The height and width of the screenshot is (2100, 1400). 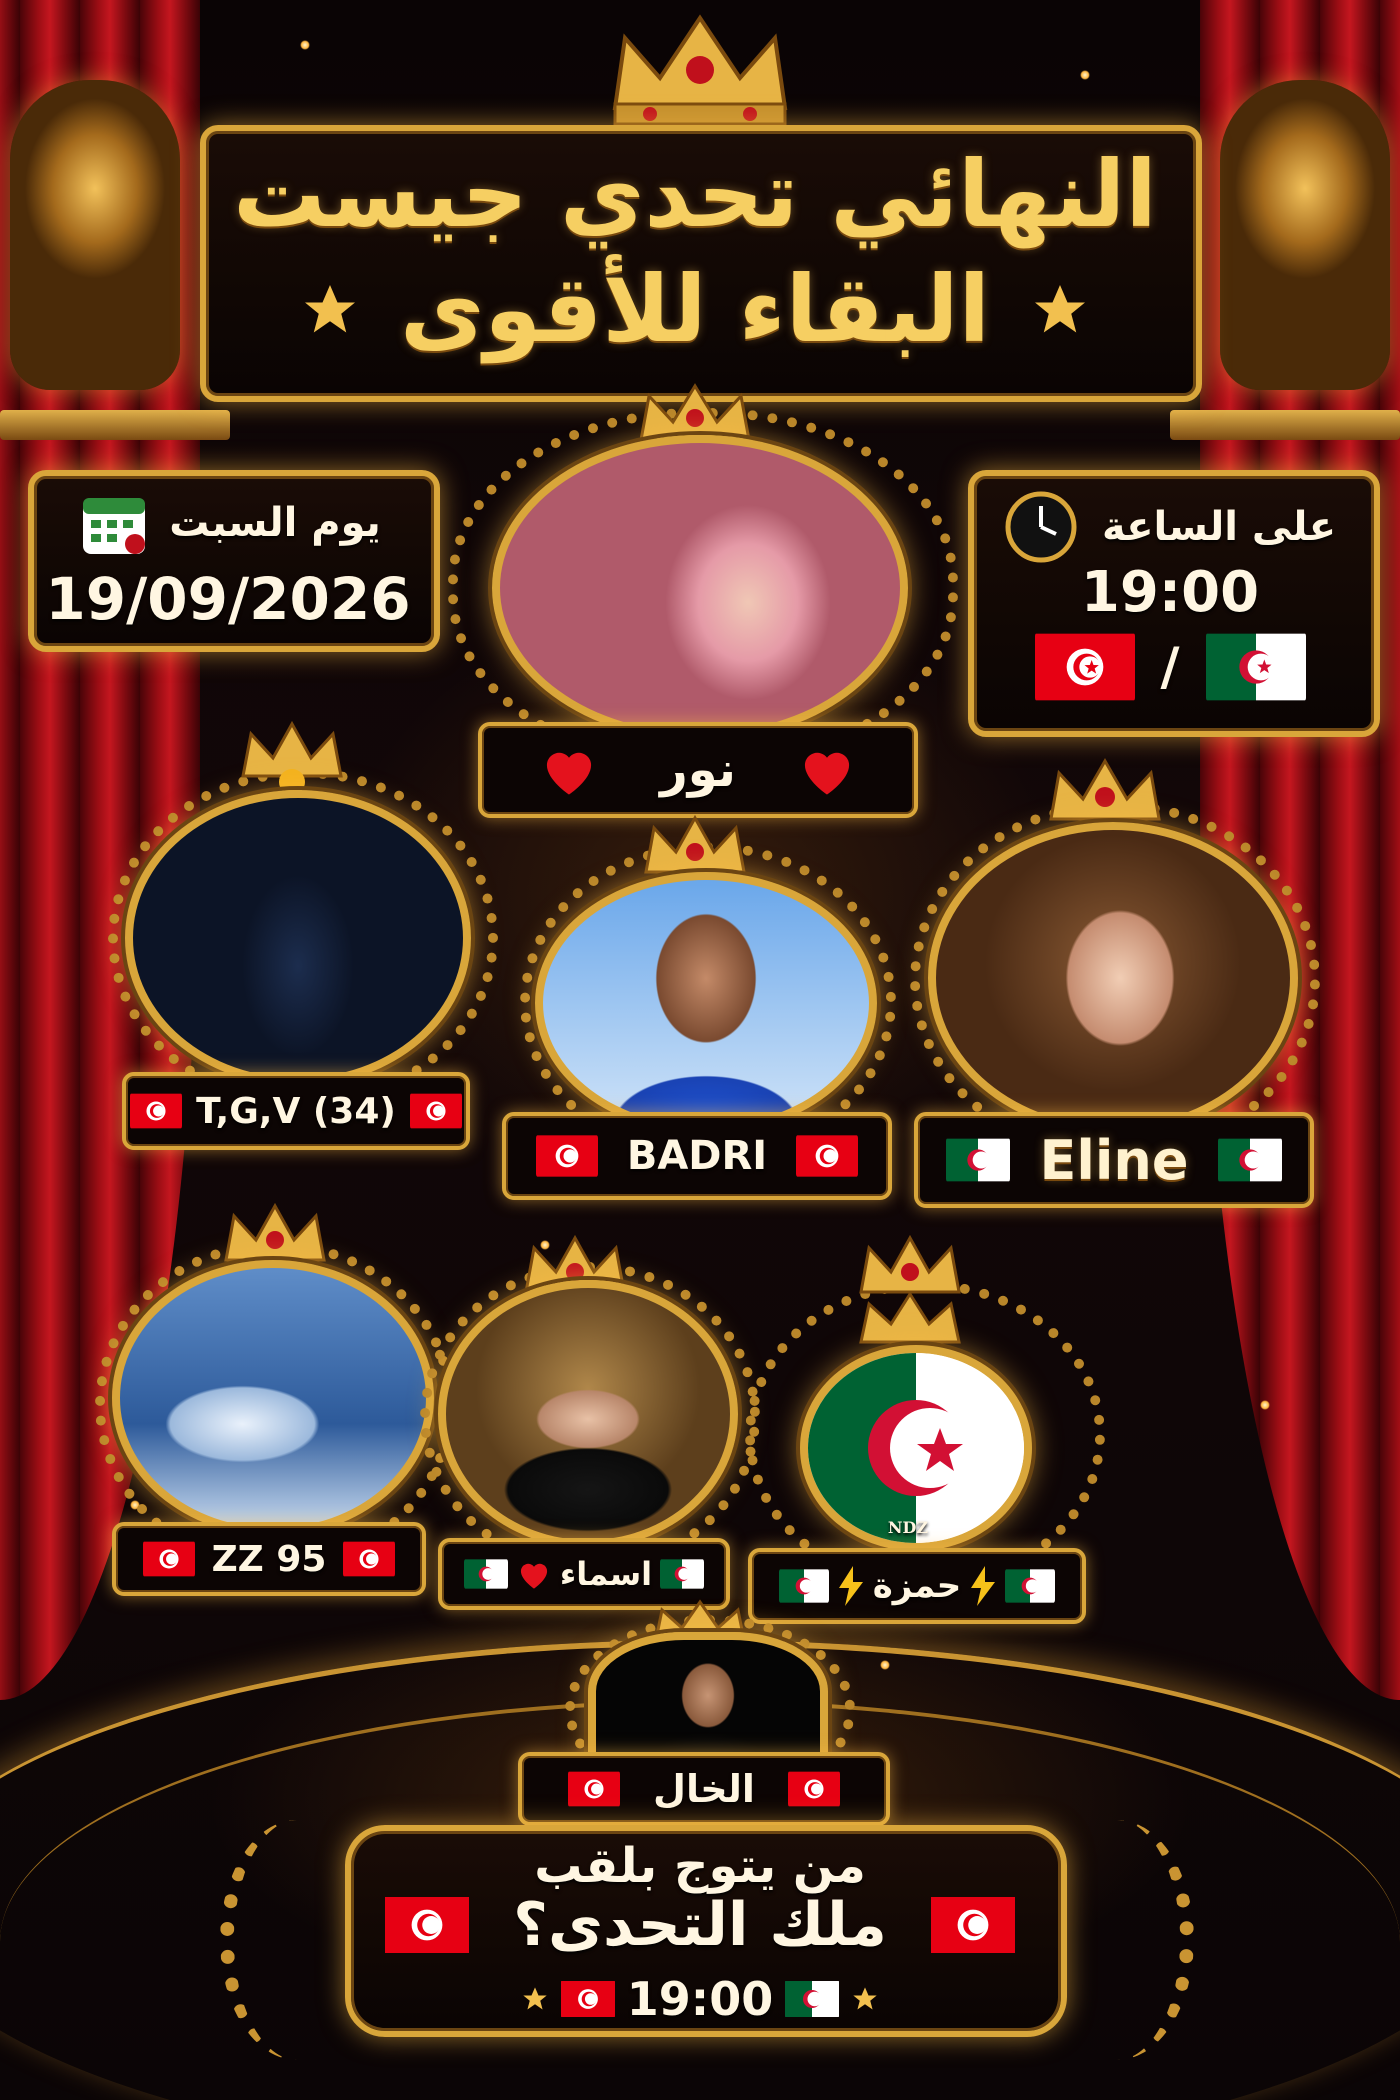 I want to click on footer-question-line-2: ملك التحدى؟, so click(x=700, y=1925).